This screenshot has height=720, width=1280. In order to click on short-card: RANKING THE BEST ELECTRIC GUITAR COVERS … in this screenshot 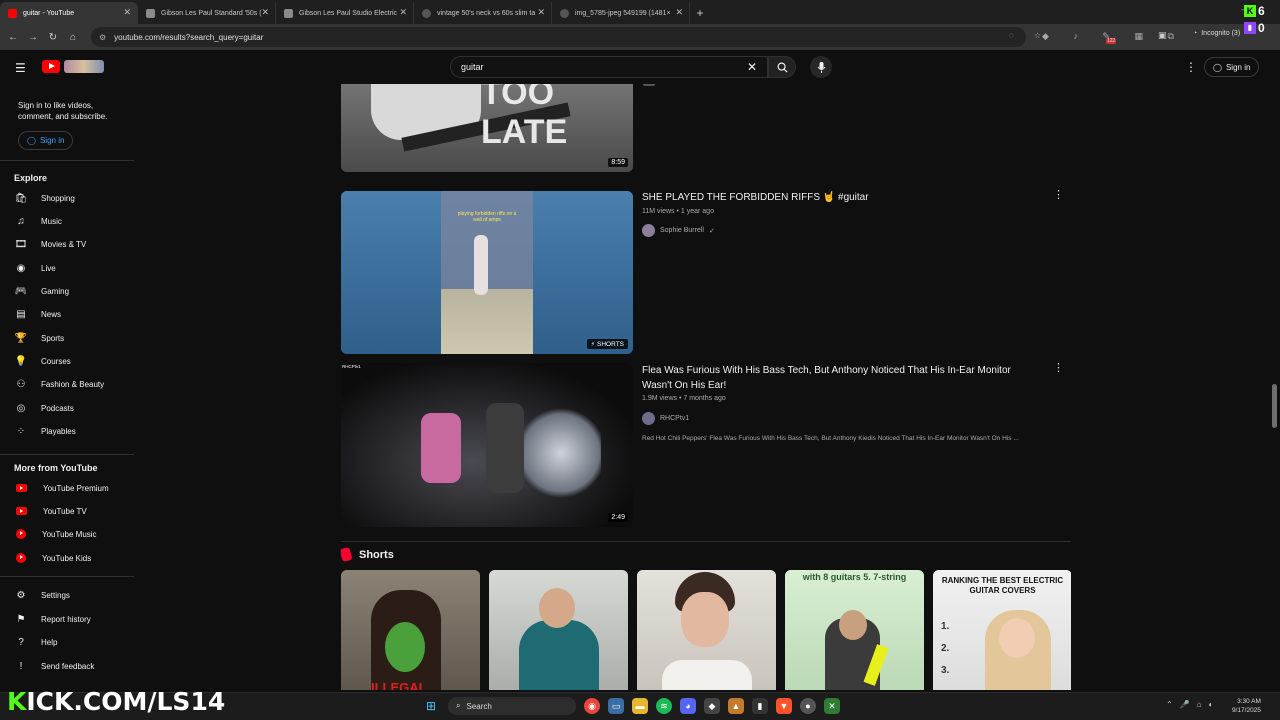, I will do `click(1002, 630)`.